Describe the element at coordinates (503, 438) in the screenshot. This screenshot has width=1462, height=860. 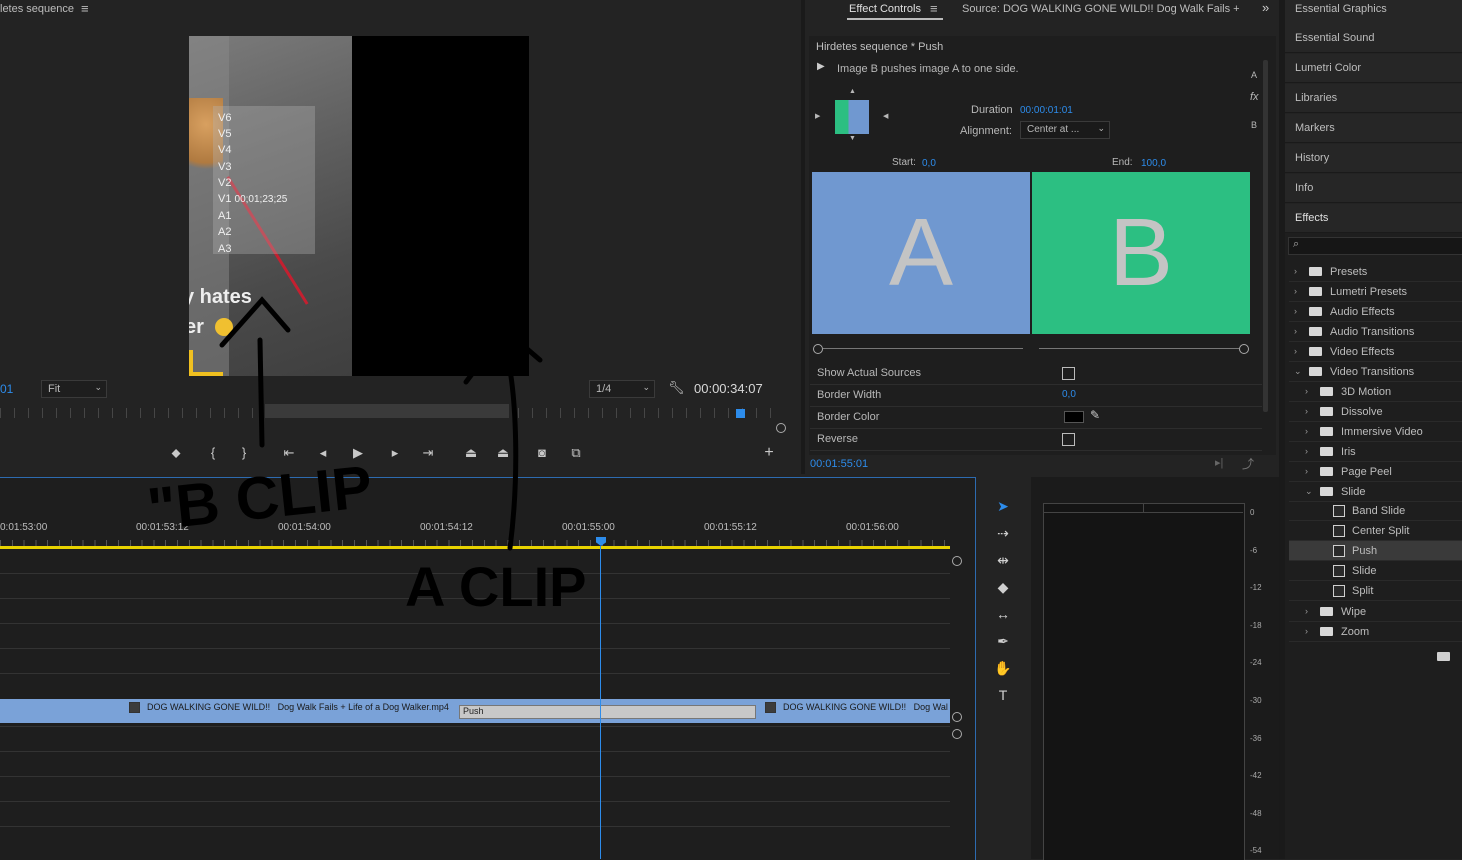
I see `a-clip-arrow` at that location.